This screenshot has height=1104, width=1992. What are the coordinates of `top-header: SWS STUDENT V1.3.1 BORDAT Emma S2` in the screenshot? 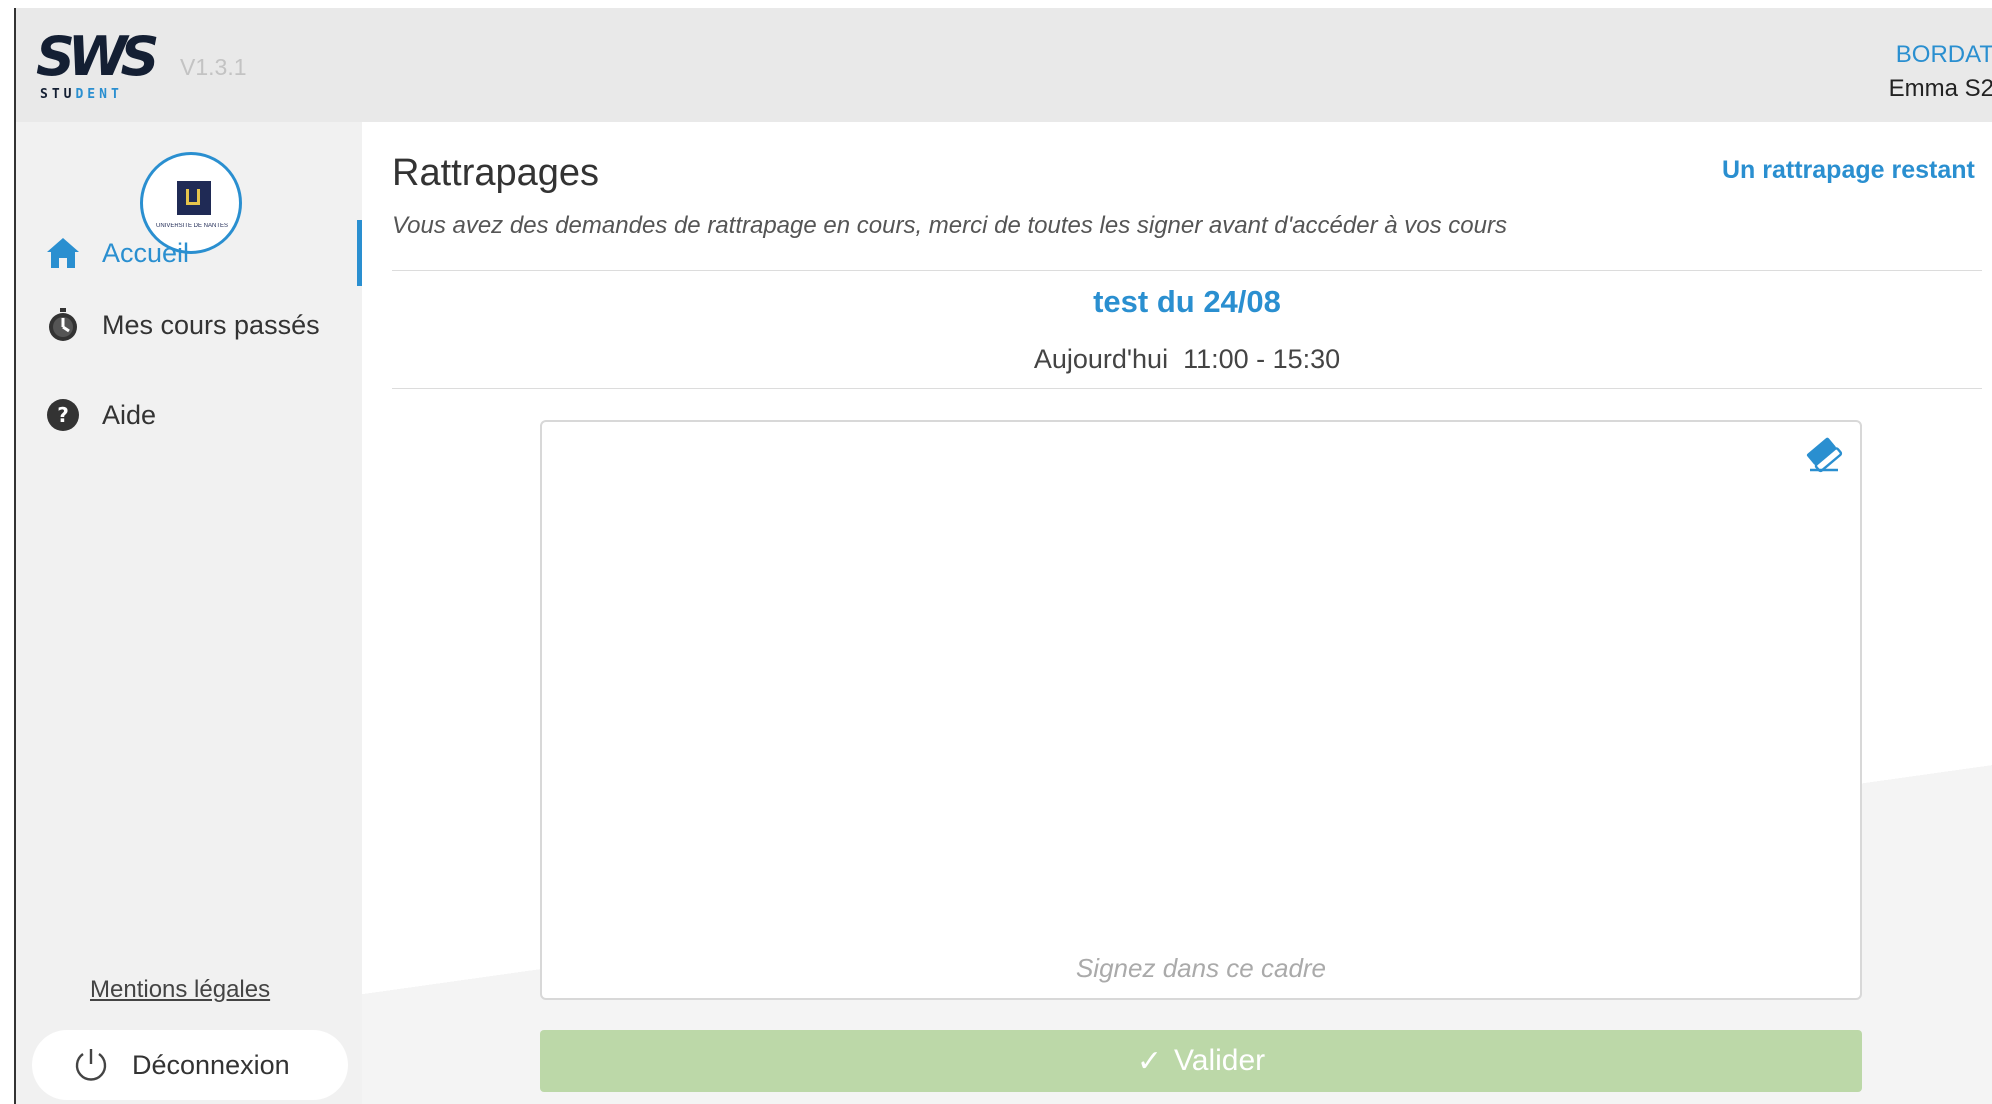 It's located at (1004, 65).